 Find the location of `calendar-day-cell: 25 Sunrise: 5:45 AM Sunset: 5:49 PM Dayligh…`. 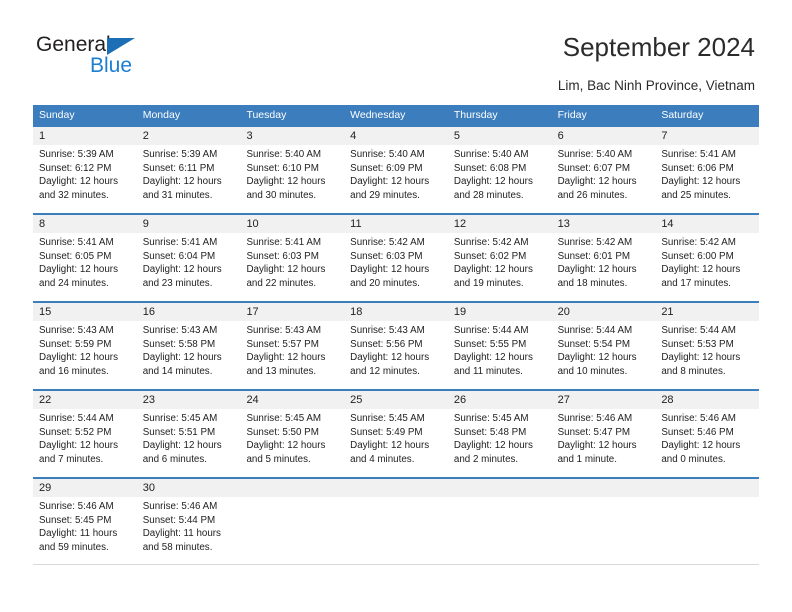

calendar-day-cell: 25 Sunrise: 5:45 AM Sunset: 5:49 PM Dayligh… is located at coordinates (396, 434).